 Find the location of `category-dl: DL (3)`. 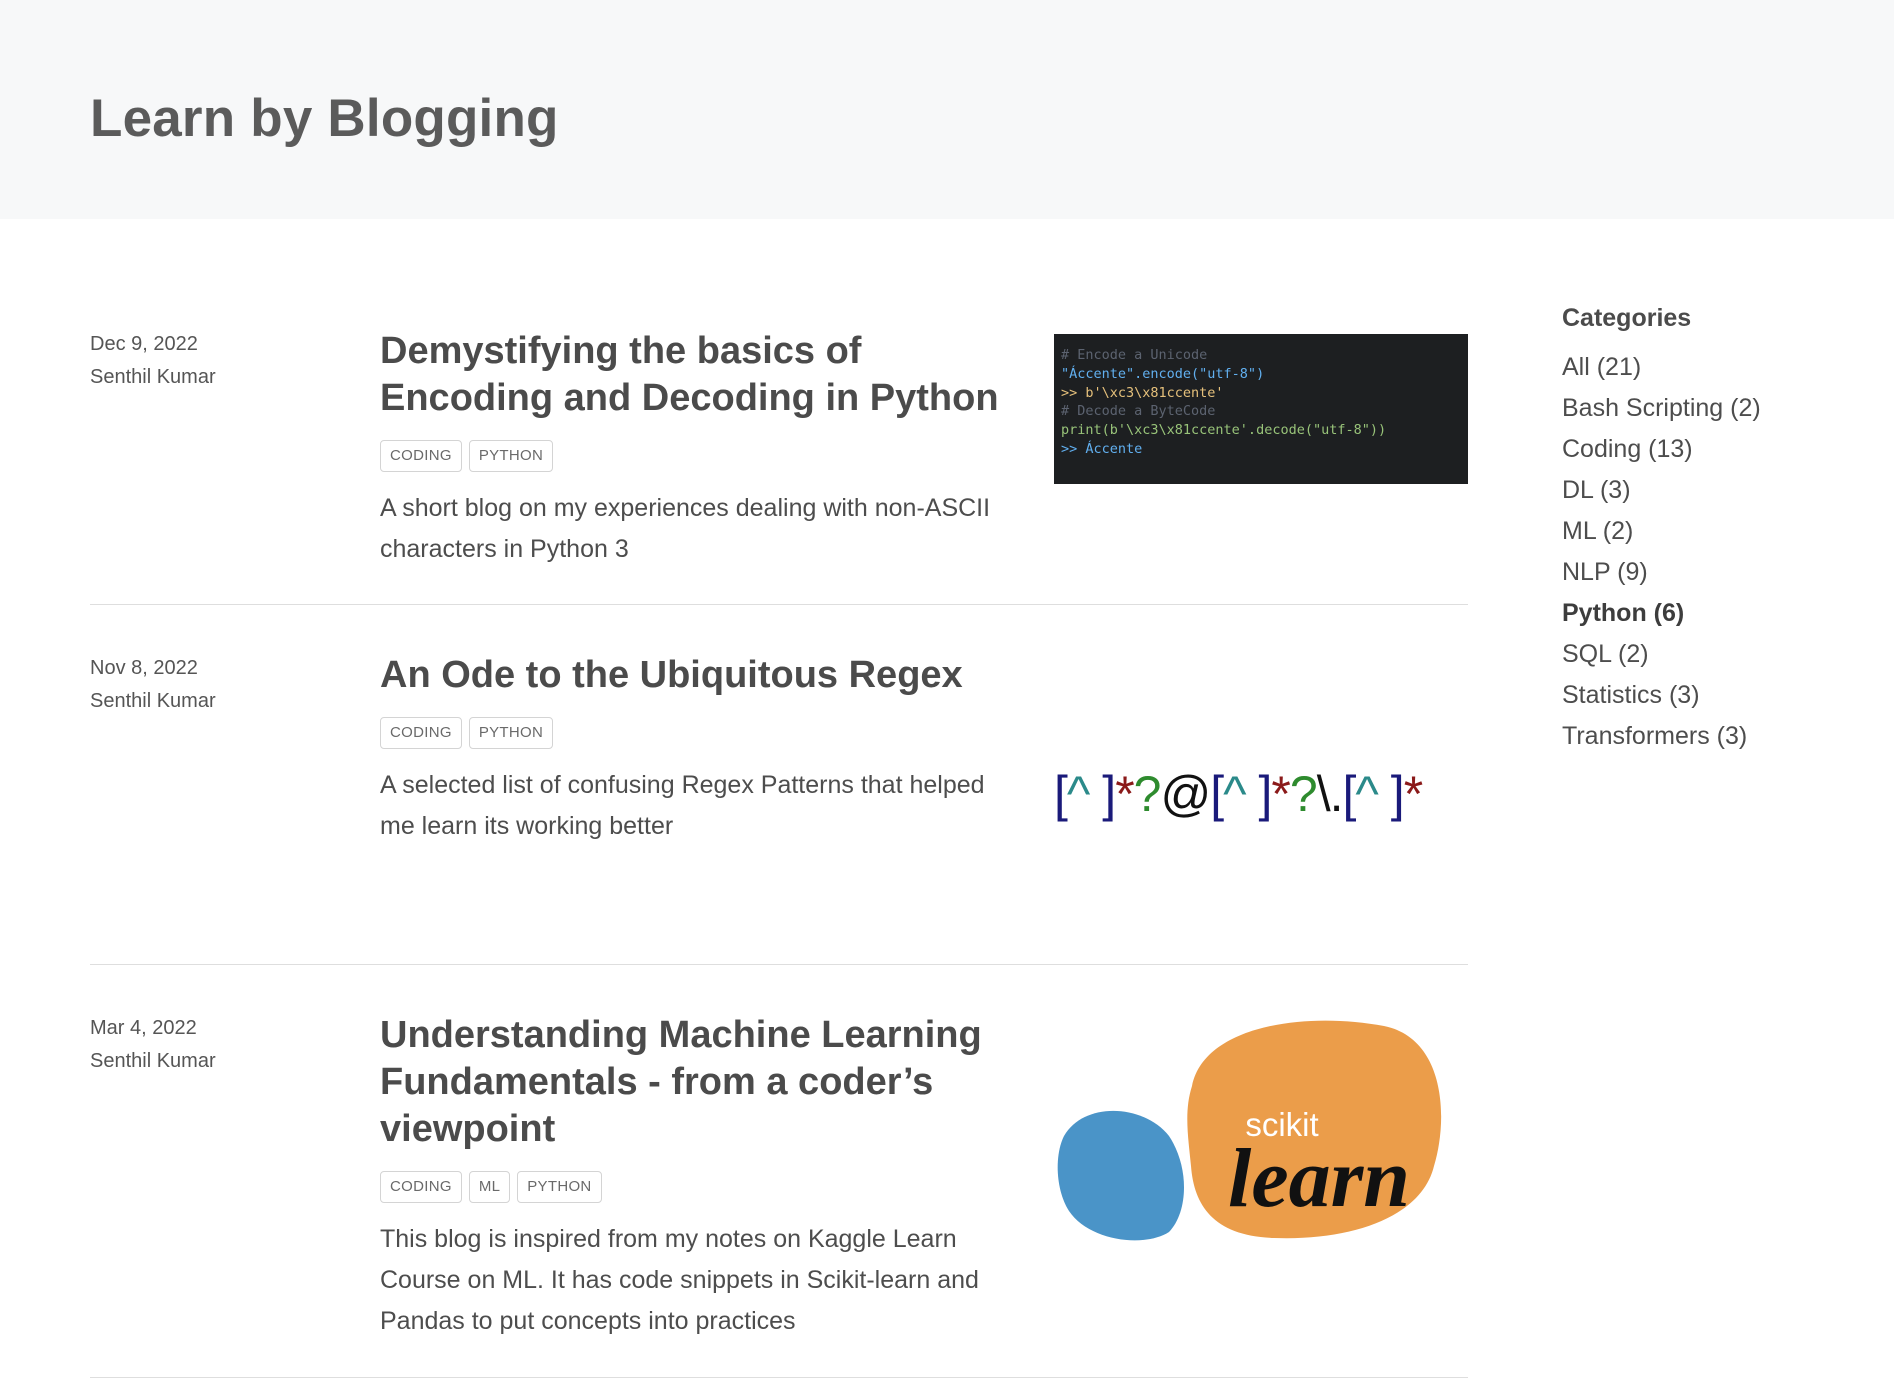

category-dl: DL (3) is located at coordinates (1712, 490).